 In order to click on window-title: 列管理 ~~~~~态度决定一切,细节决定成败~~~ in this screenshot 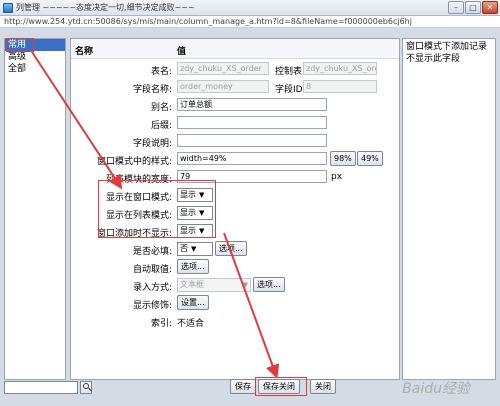, I will do `click(105, 7)`.